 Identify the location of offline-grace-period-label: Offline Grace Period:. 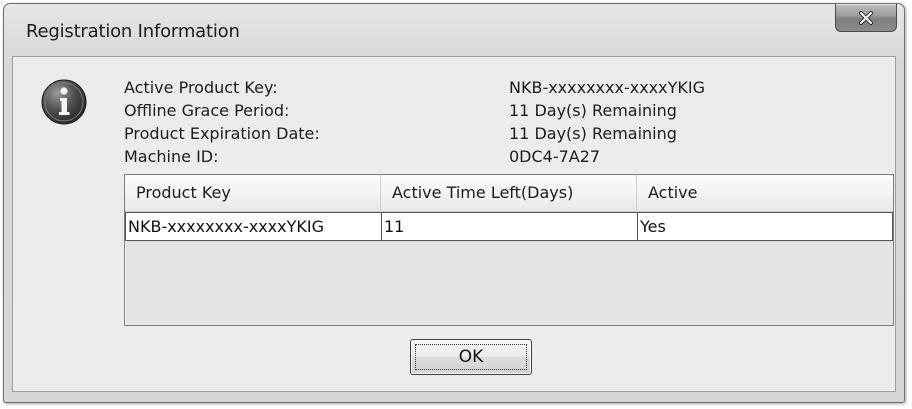
(207, 110).